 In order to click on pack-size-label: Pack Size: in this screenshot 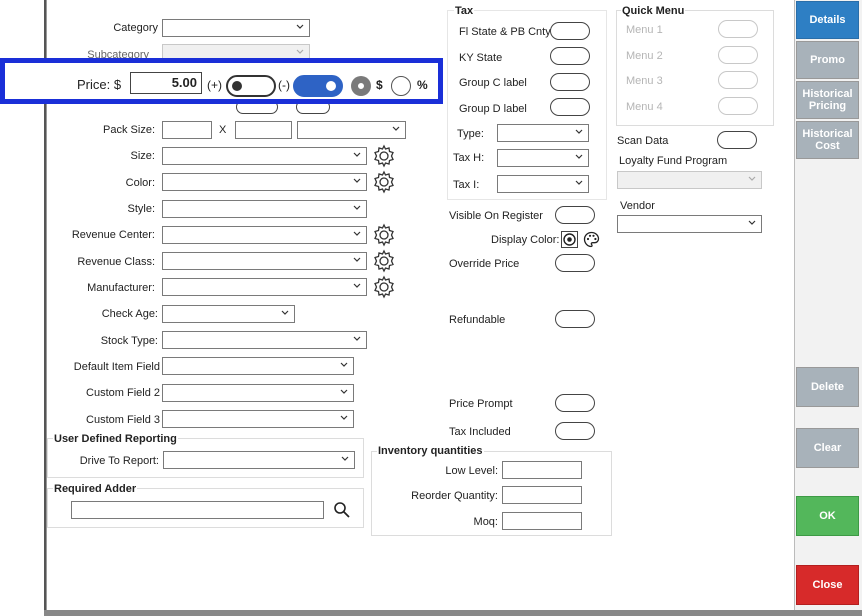, I will do `click(129, 130)`.